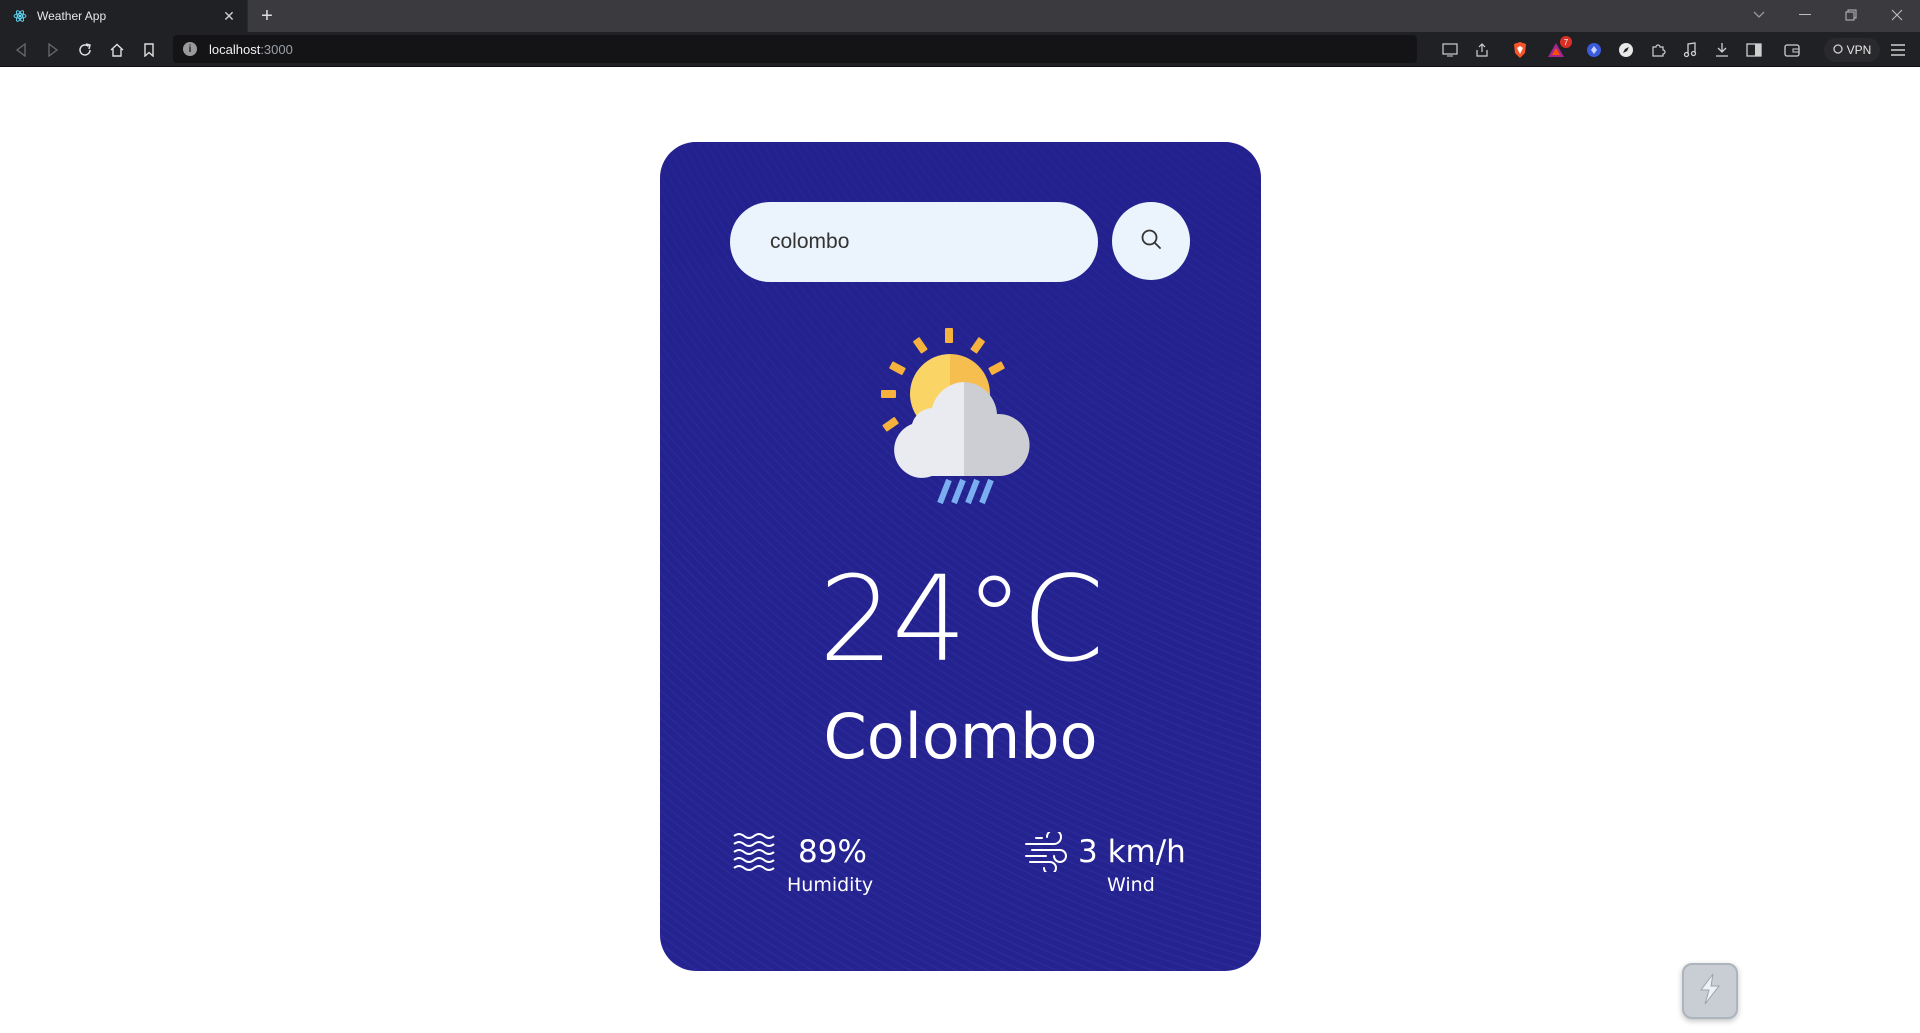 The height and width of the screenshot is (1033, 1920). What do you see at coordinates (267, 16) in the screenshot?
I see `new-tab-button: +` at bounding box center [267, 16].